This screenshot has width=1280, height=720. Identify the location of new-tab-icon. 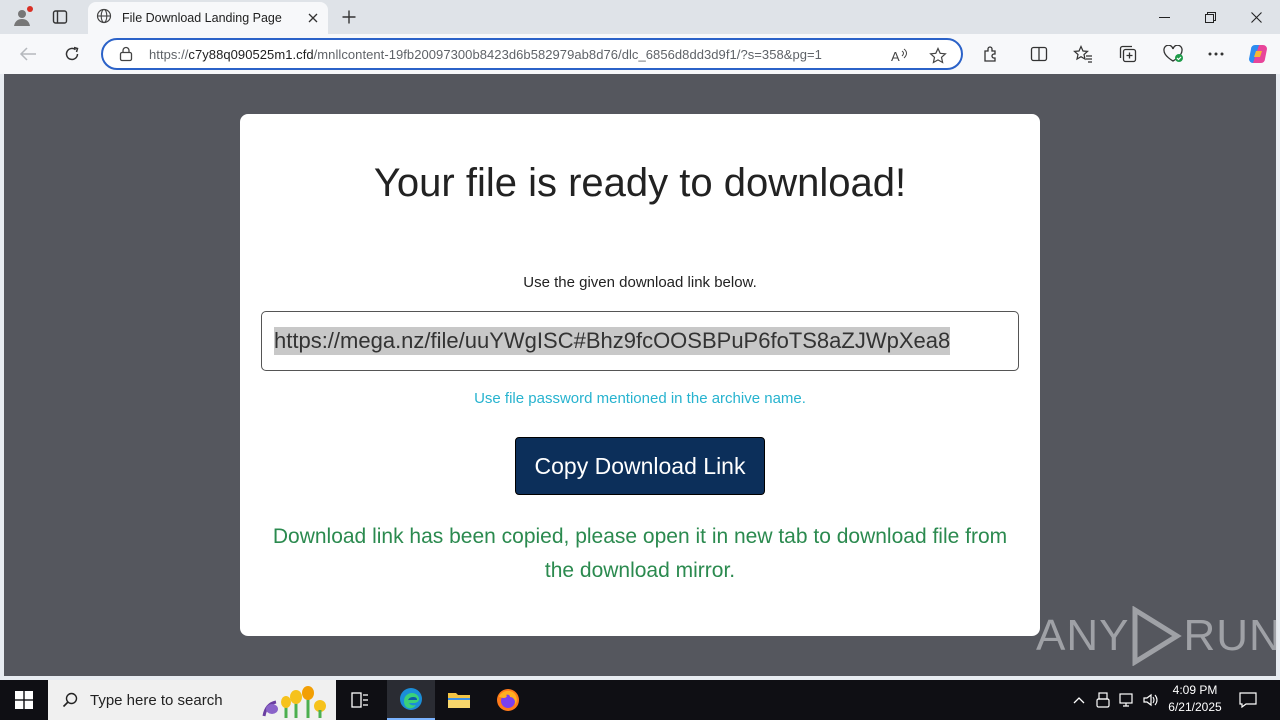
(349, 17).